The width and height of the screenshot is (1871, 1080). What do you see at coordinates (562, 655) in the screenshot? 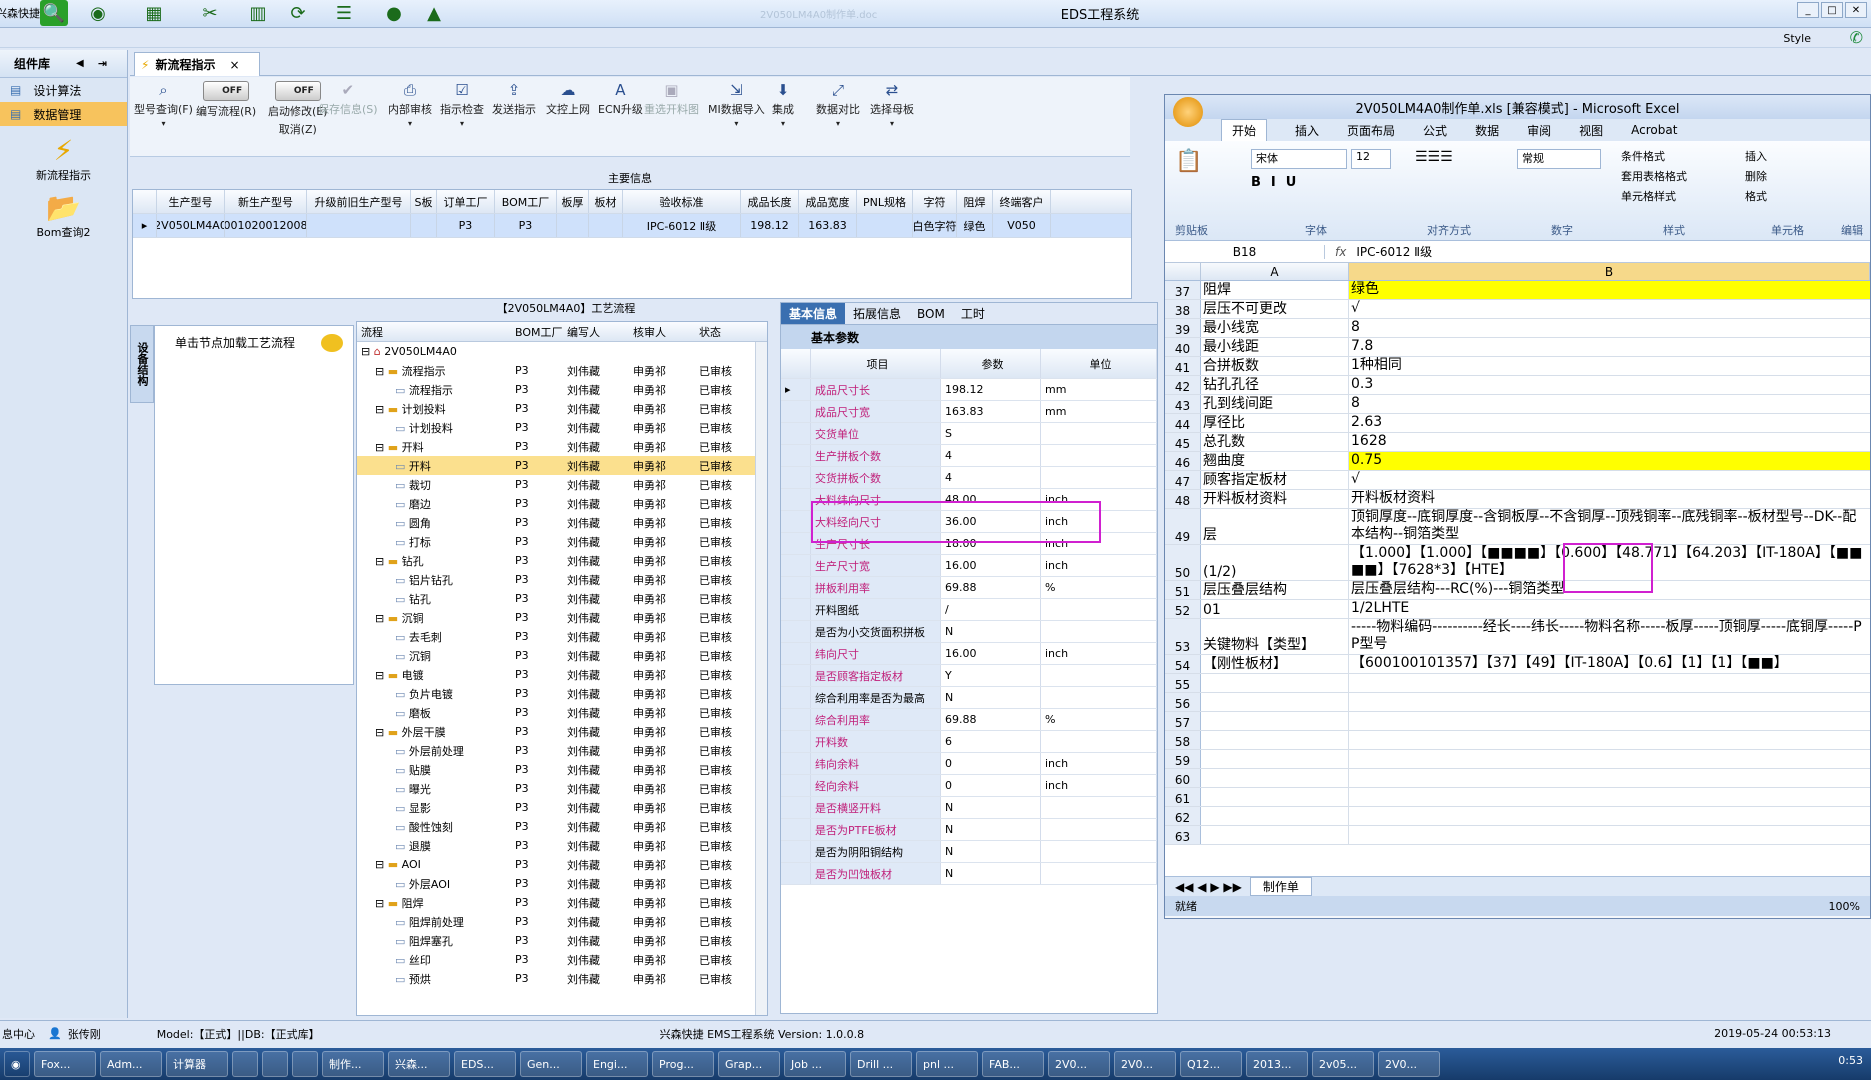
I see `tree-node: ▭ 沉铜 P3 刘伟藏 申勇祁 已审核` at bounding box center [562, 655].